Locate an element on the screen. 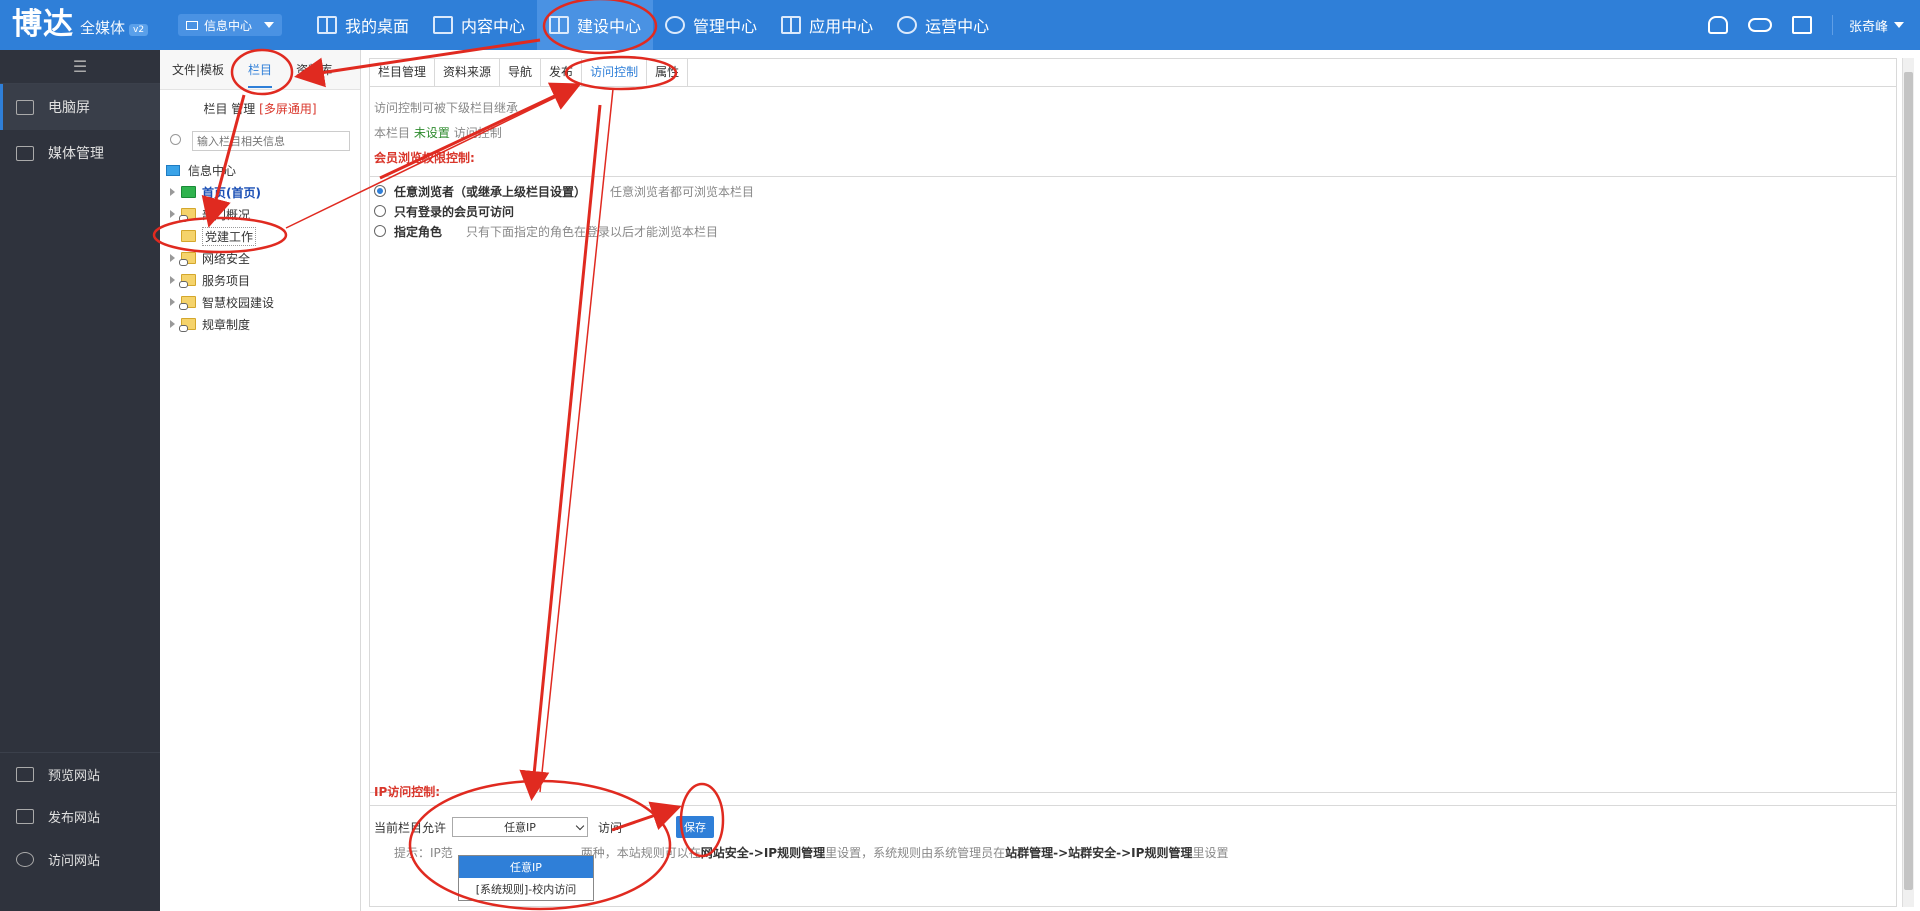  nav-build: 建设中心 is located at coordinates (595, 25).